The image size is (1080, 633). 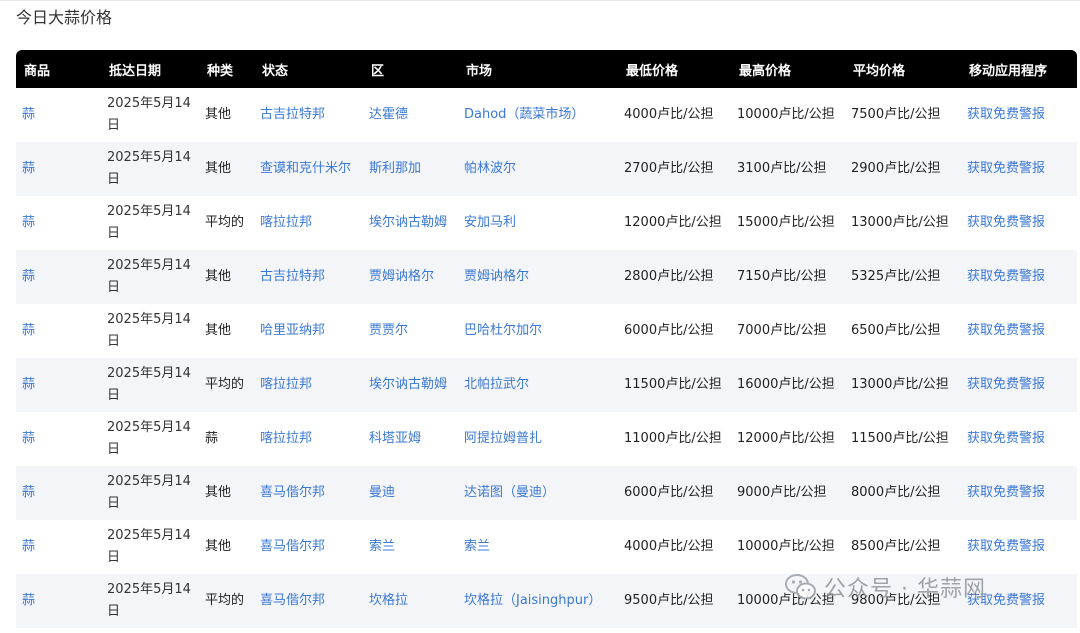 What do you see at coordinates (896, 114) in the screenshot?
I see `cell-avg-price: 7500卢比/公担` at bounding box center [896, 114].